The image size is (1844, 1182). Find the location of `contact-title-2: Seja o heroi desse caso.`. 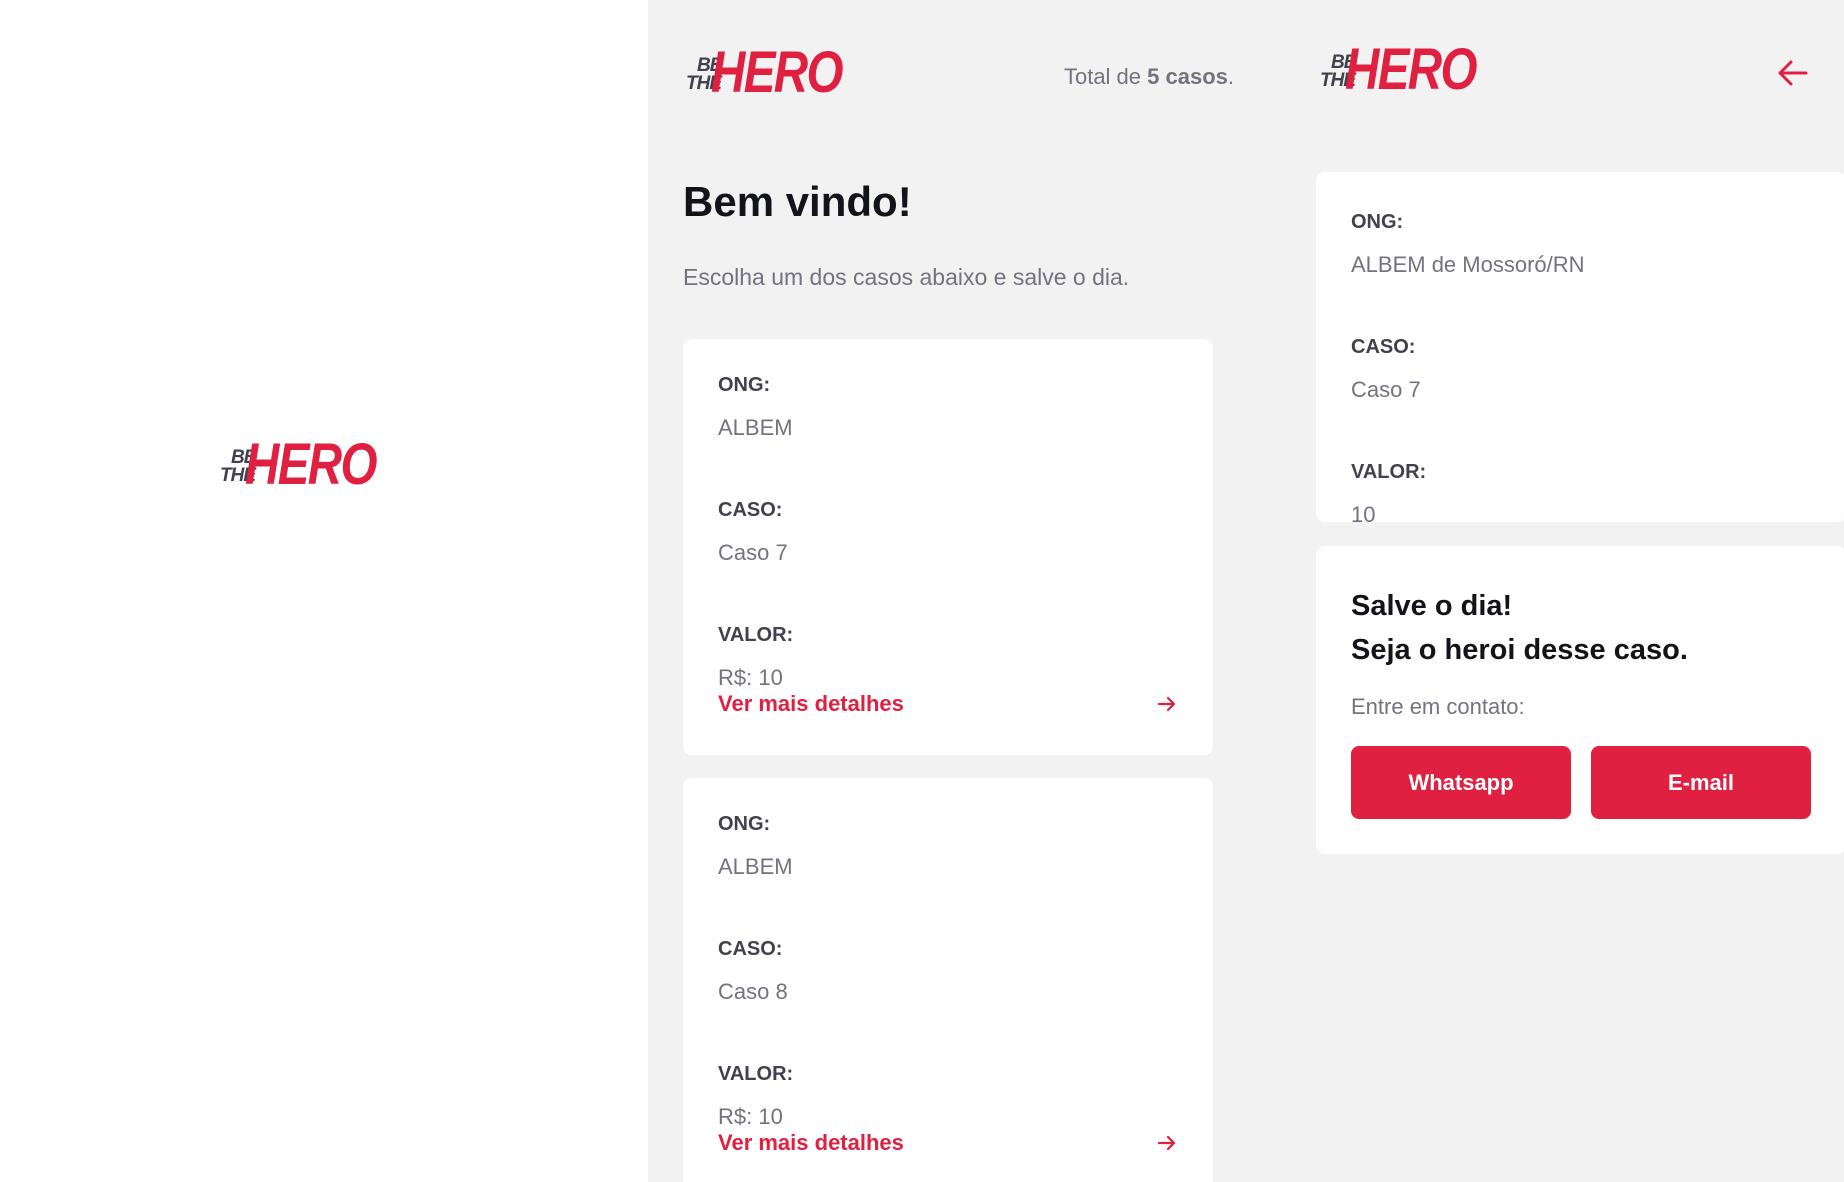

contact-title-2: Seja o heroi desse caso. is located at coordinates (1519, 650).